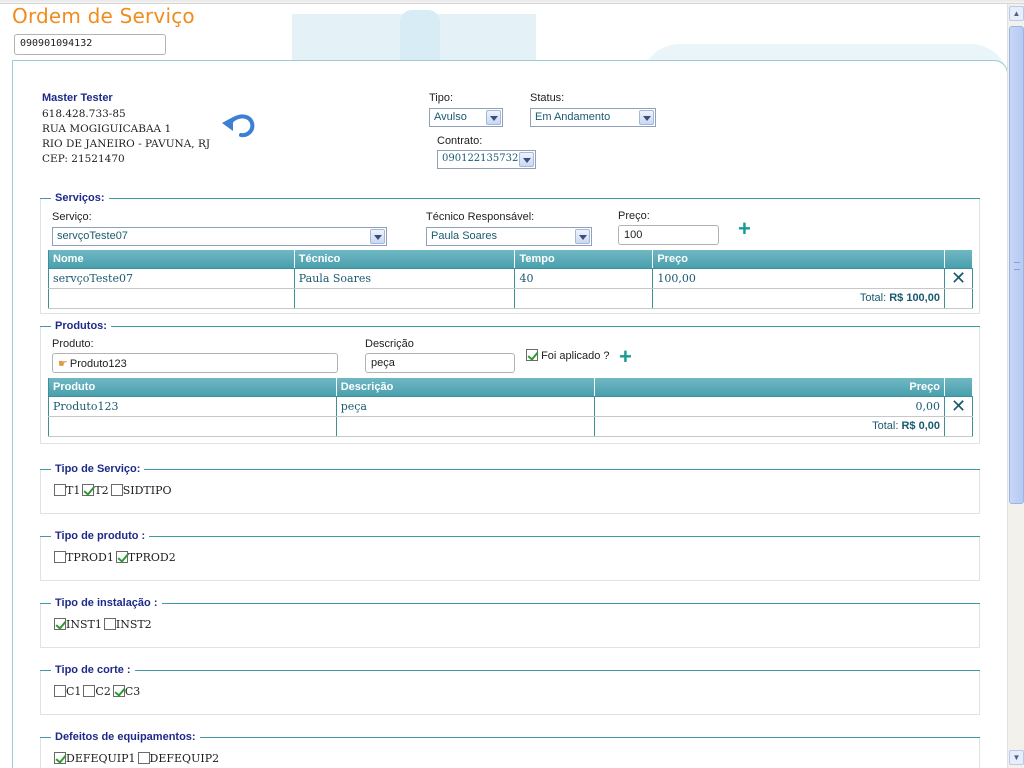 This screenshot has height=768, width=1024. I want to click on checkbox-option: DEFEQUIP2, so click(178, 758).